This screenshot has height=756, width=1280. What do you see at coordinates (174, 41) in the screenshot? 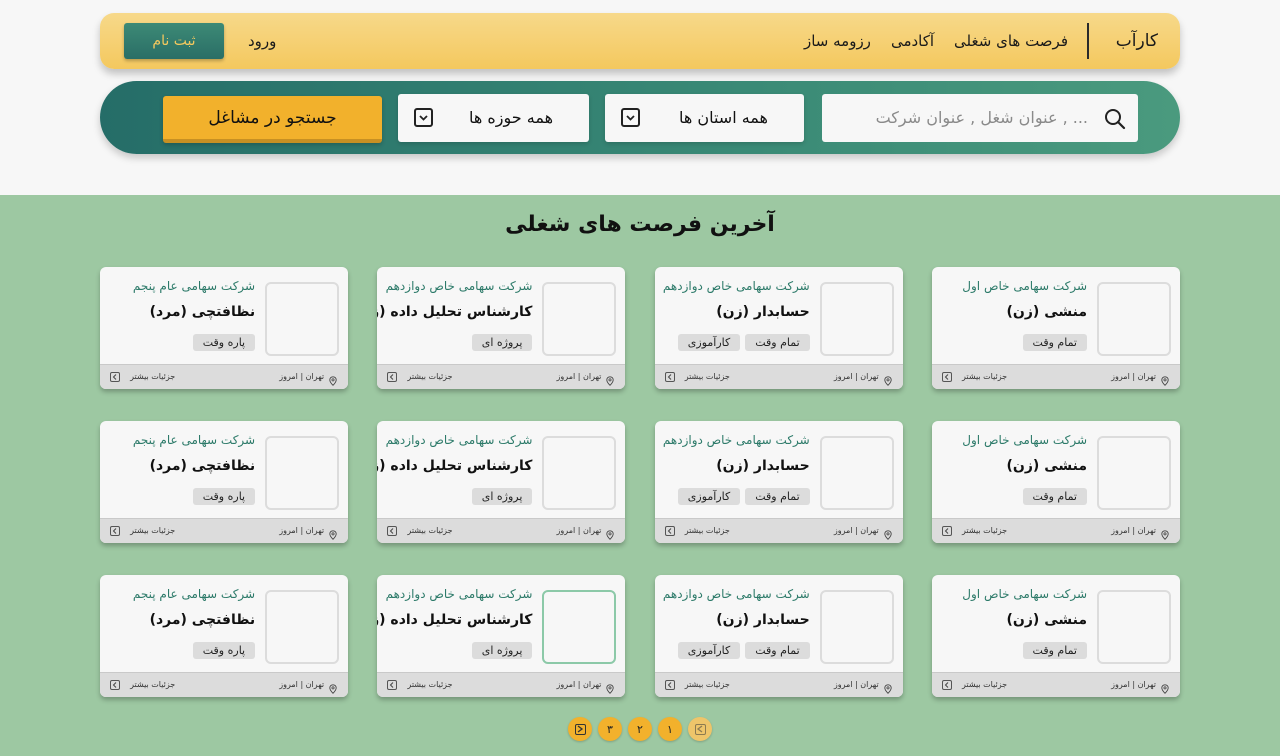
I see `register-button: ثبت نام` at bounding box center [174, 41].